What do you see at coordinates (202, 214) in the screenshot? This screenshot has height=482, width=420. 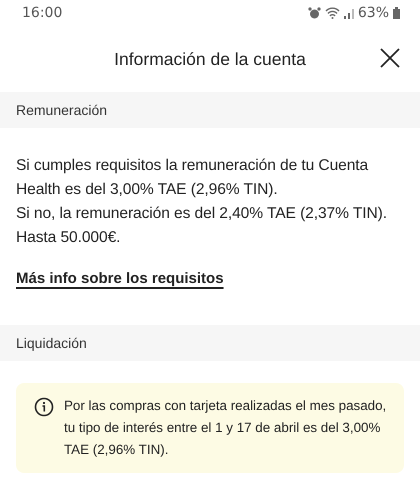 I see `info-paragraph: Si no, la remuneración es del 2,40% TAE (2,37% TIN).` at bounding box center [202, 214].